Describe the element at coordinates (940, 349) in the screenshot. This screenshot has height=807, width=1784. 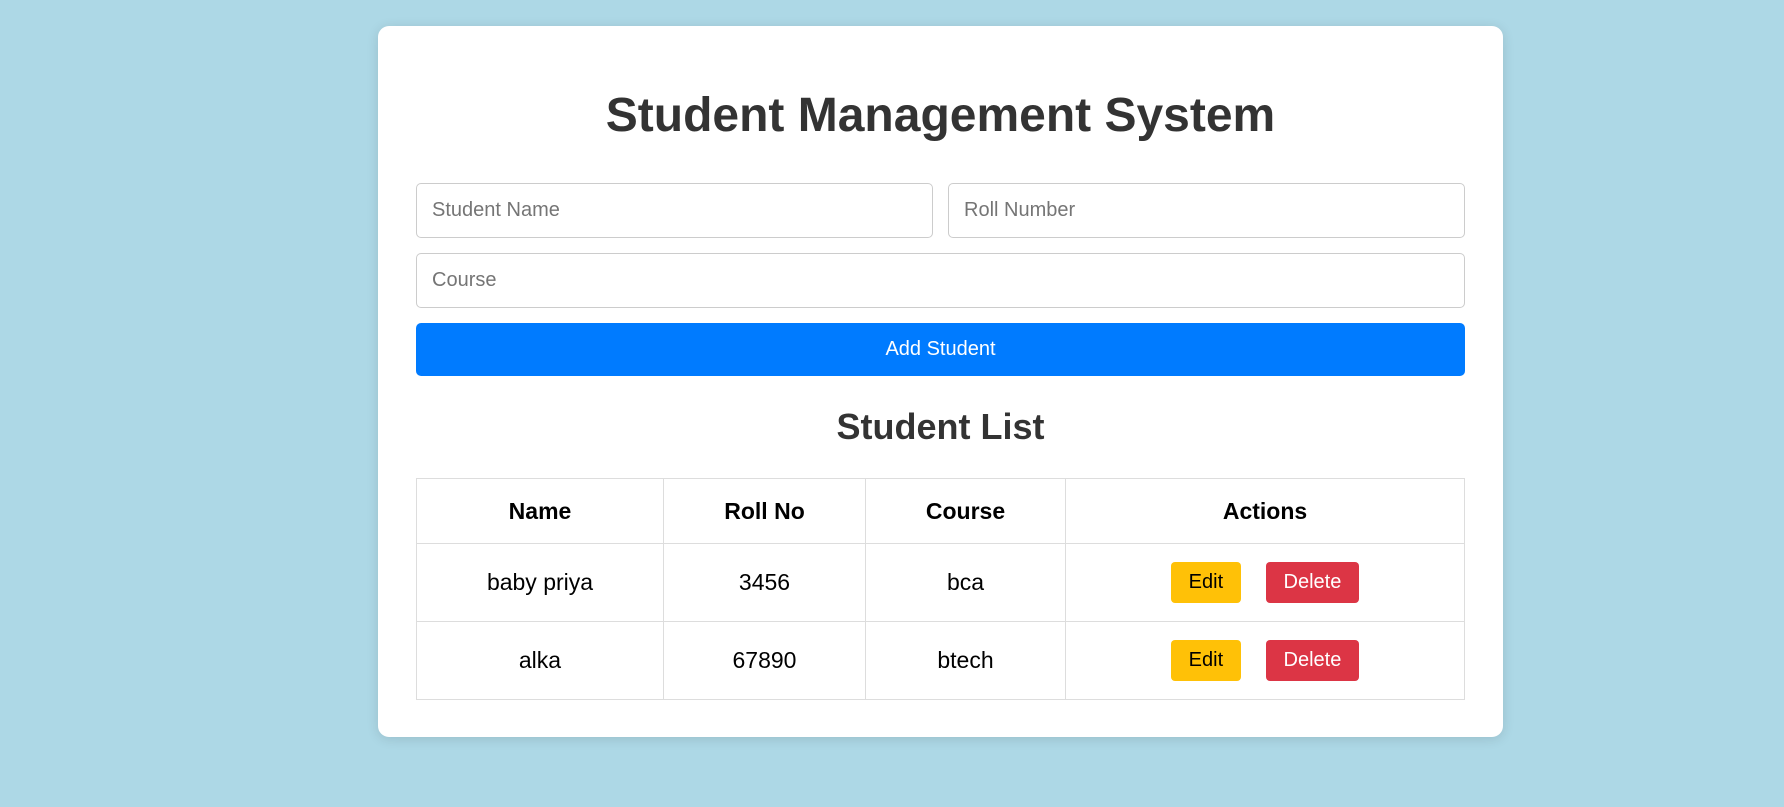
I see `add-student-button: Add Student` at that location.